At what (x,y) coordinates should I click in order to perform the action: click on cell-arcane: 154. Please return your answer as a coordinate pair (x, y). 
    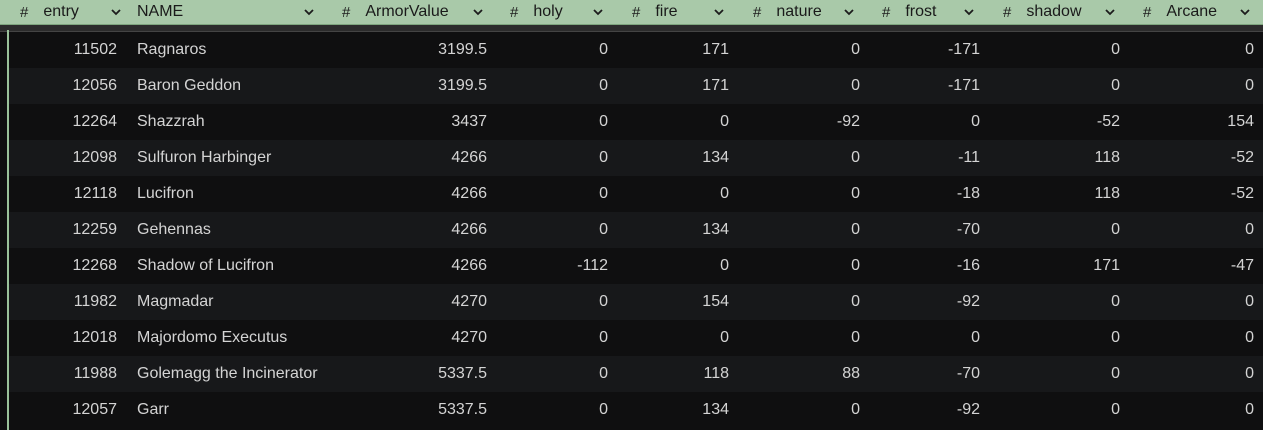
    Looking at the image, I should click on (1240, 122).